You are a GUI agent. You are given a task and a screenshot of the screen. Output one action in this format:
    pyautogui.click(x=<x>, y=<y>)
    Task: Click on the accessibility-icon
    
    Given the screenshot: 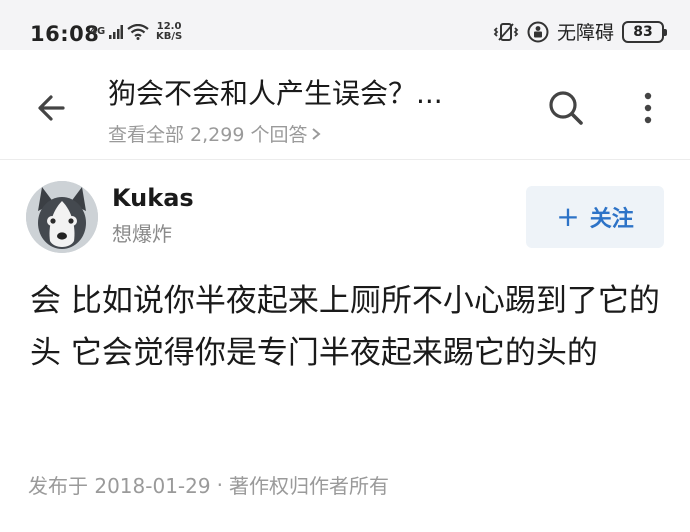 What is the action you would take?
    pyautogui.click(x=538, y=31)
    